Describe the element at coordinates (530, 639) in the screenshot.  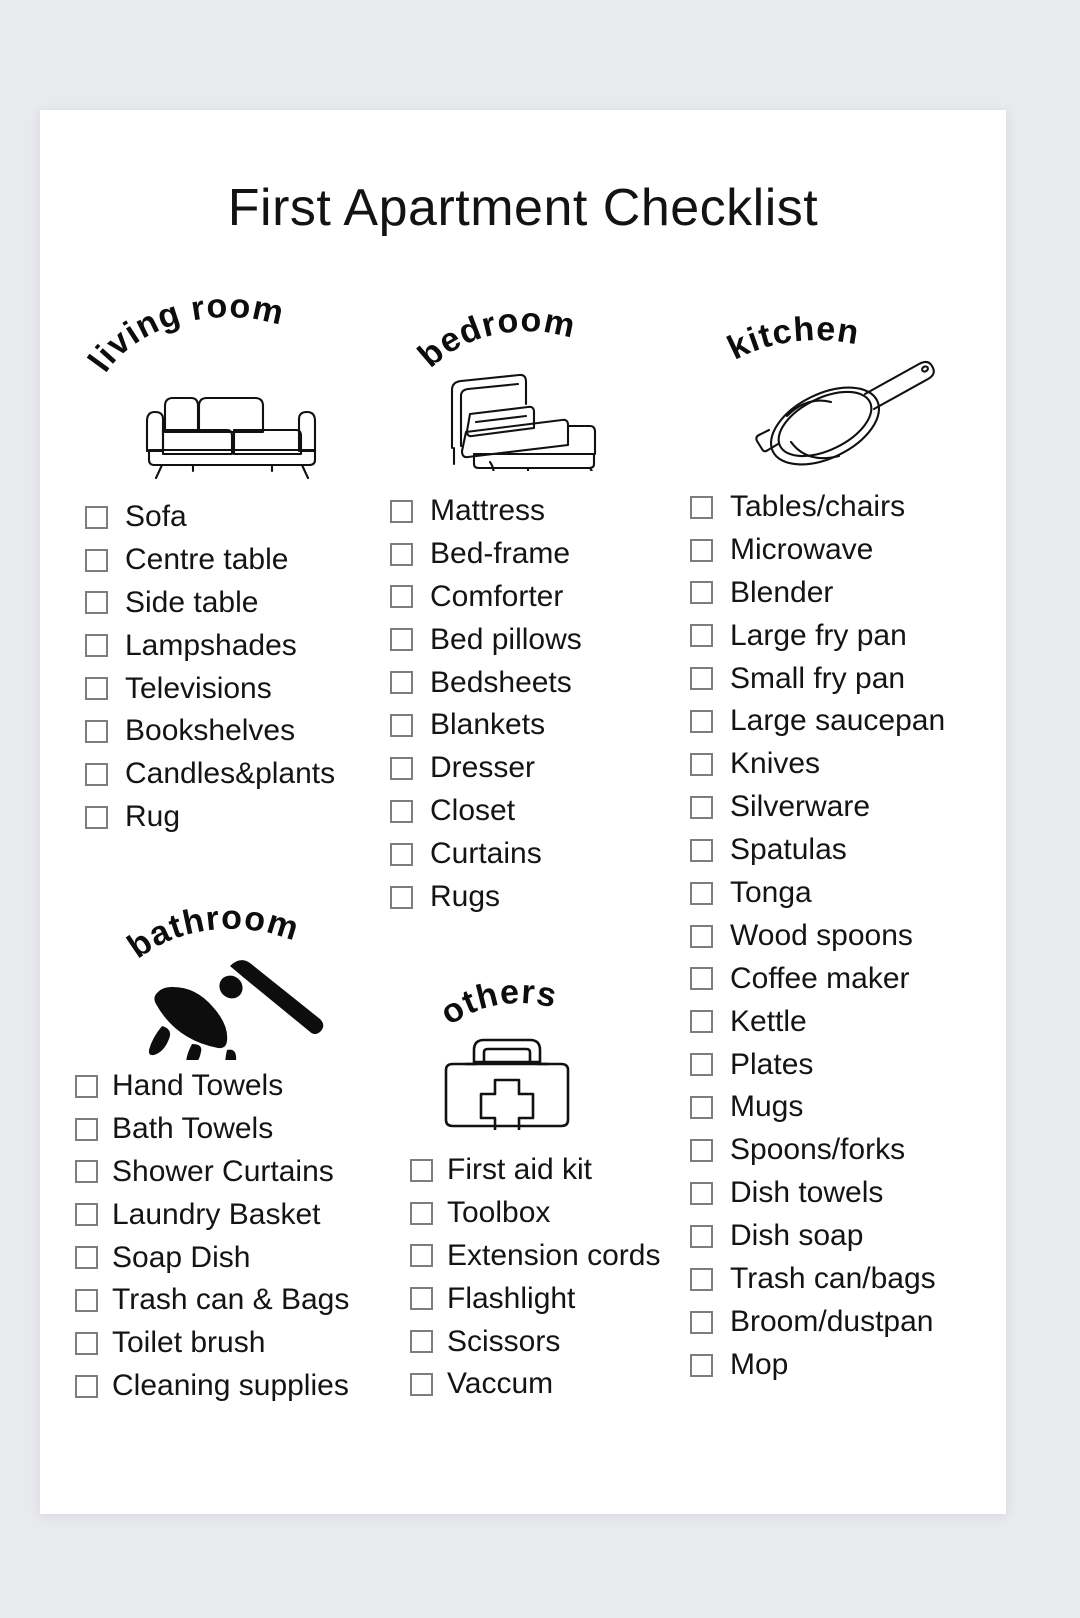
I see `list-item: Bed pillows` at that location.